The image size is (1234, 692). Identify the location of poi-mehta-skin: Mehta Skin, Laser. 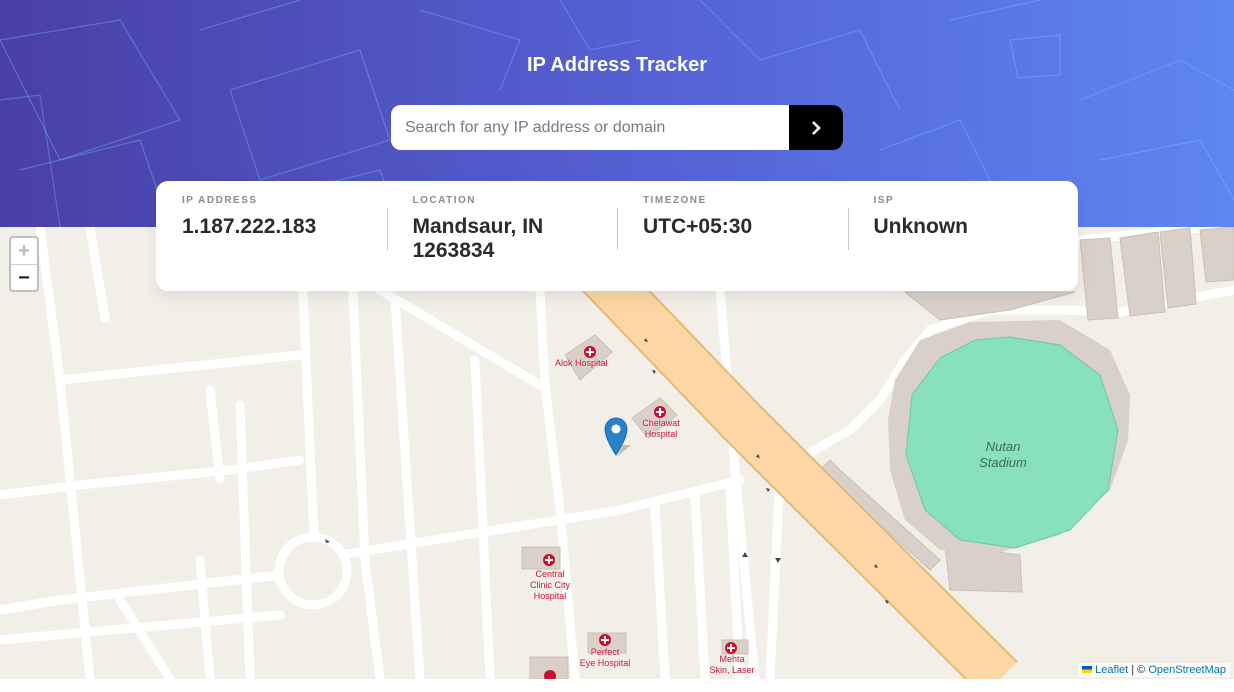
(732, 665).